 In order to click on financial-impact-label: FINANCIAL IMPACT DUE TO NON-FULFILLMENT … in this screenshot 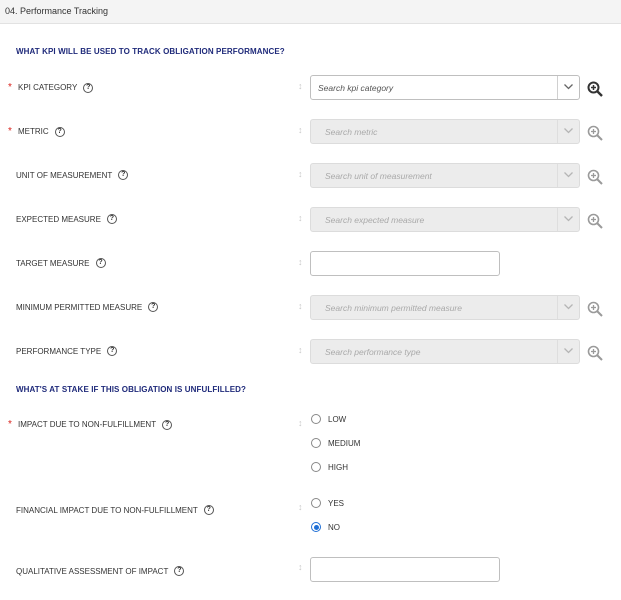, I will do `click(115, 510)`.